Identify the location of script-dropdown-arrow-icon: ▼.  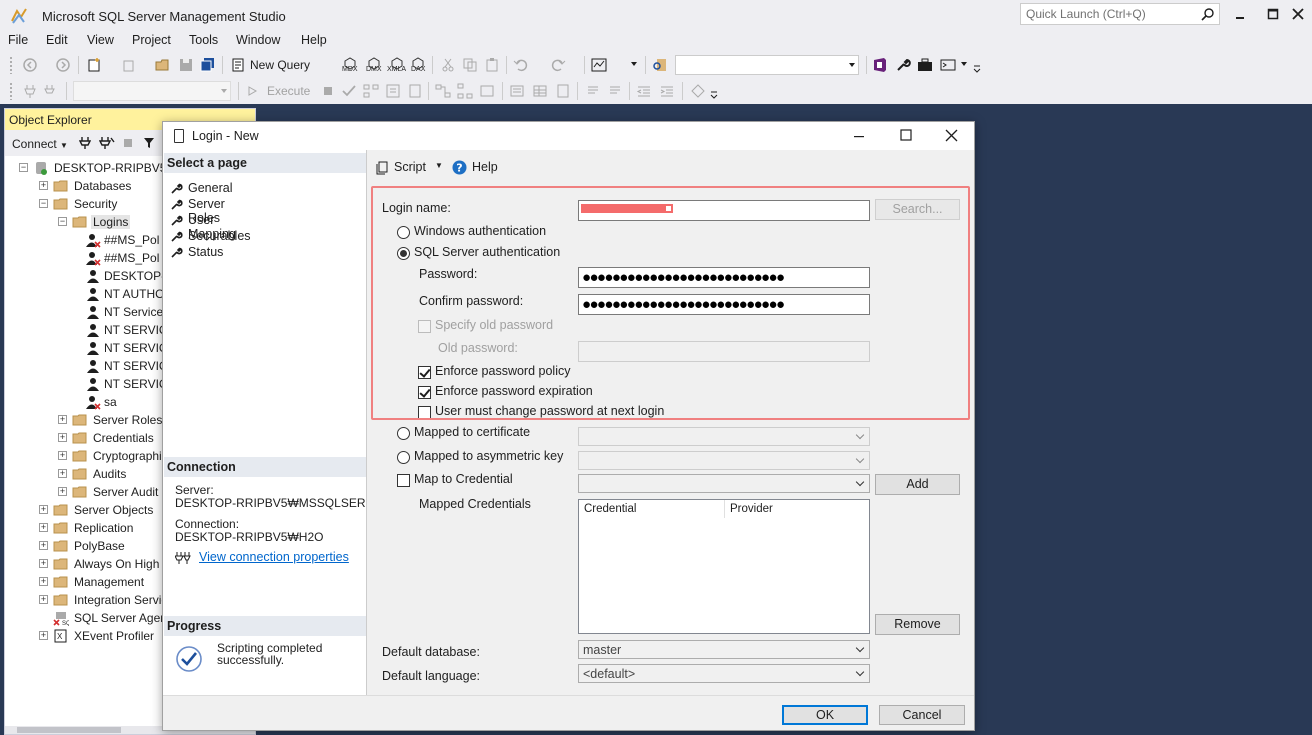
(439, 165).